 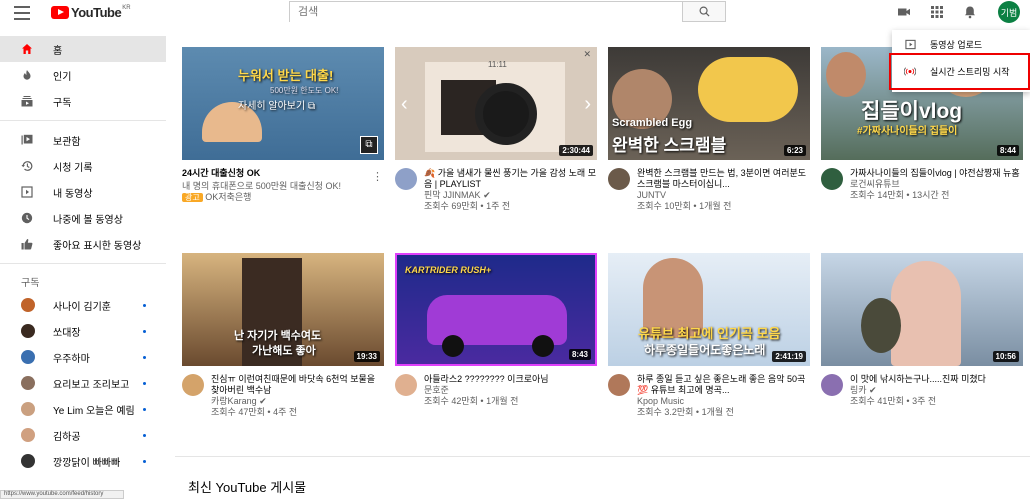 I want to click on sidebar-subscription: 쏘대장, so click(x=83, y=331).